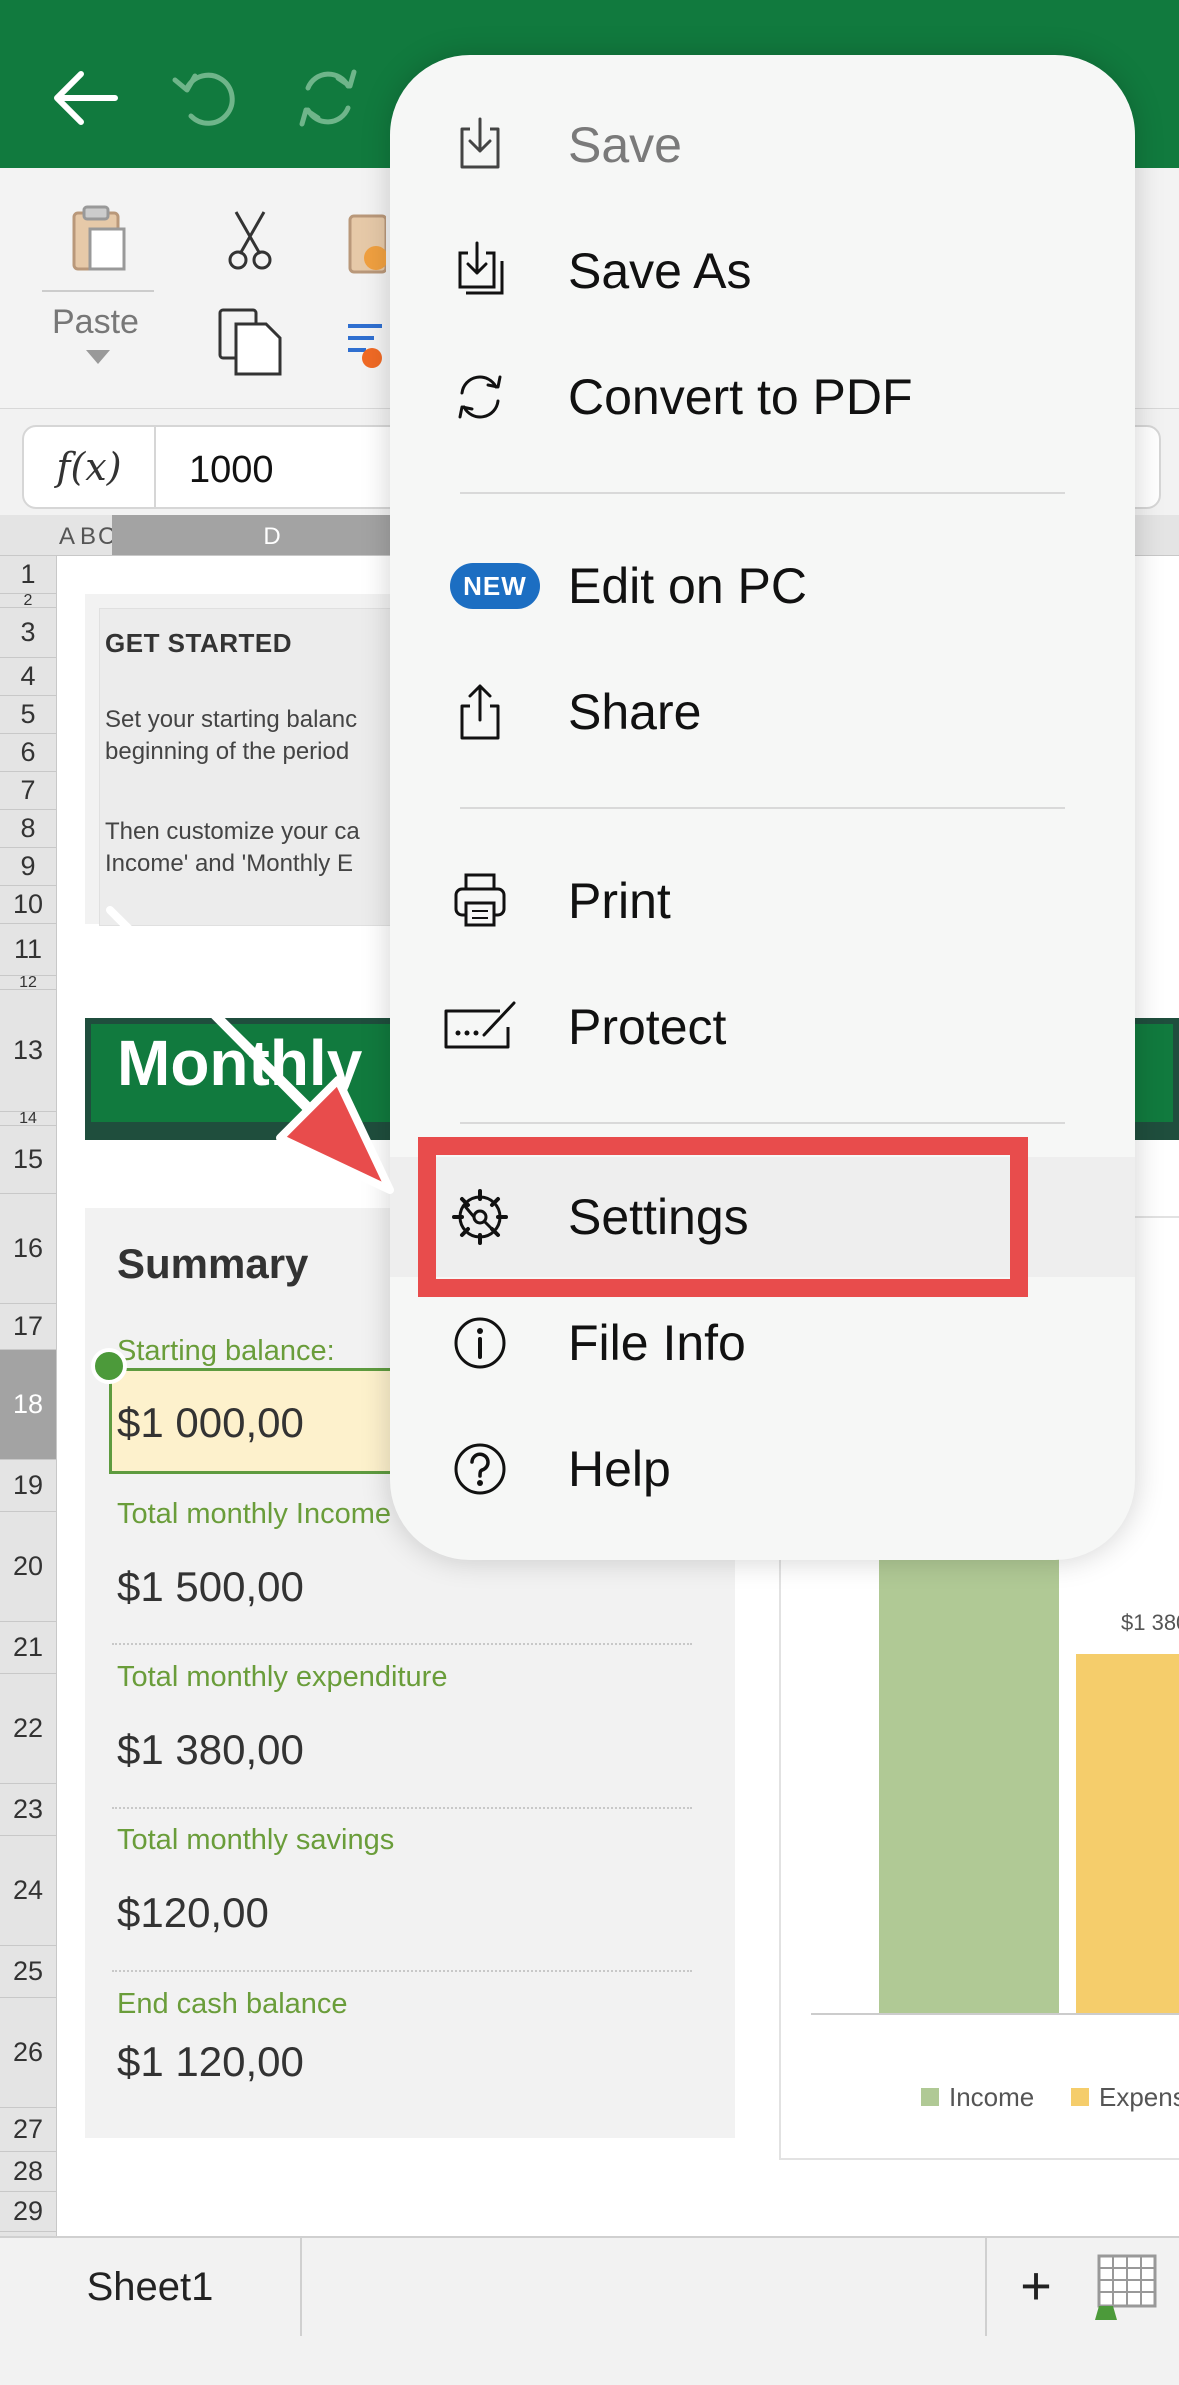  Describe the element at coordinates (250, 240) in the screenshot. I see `cut-icon` at that location.